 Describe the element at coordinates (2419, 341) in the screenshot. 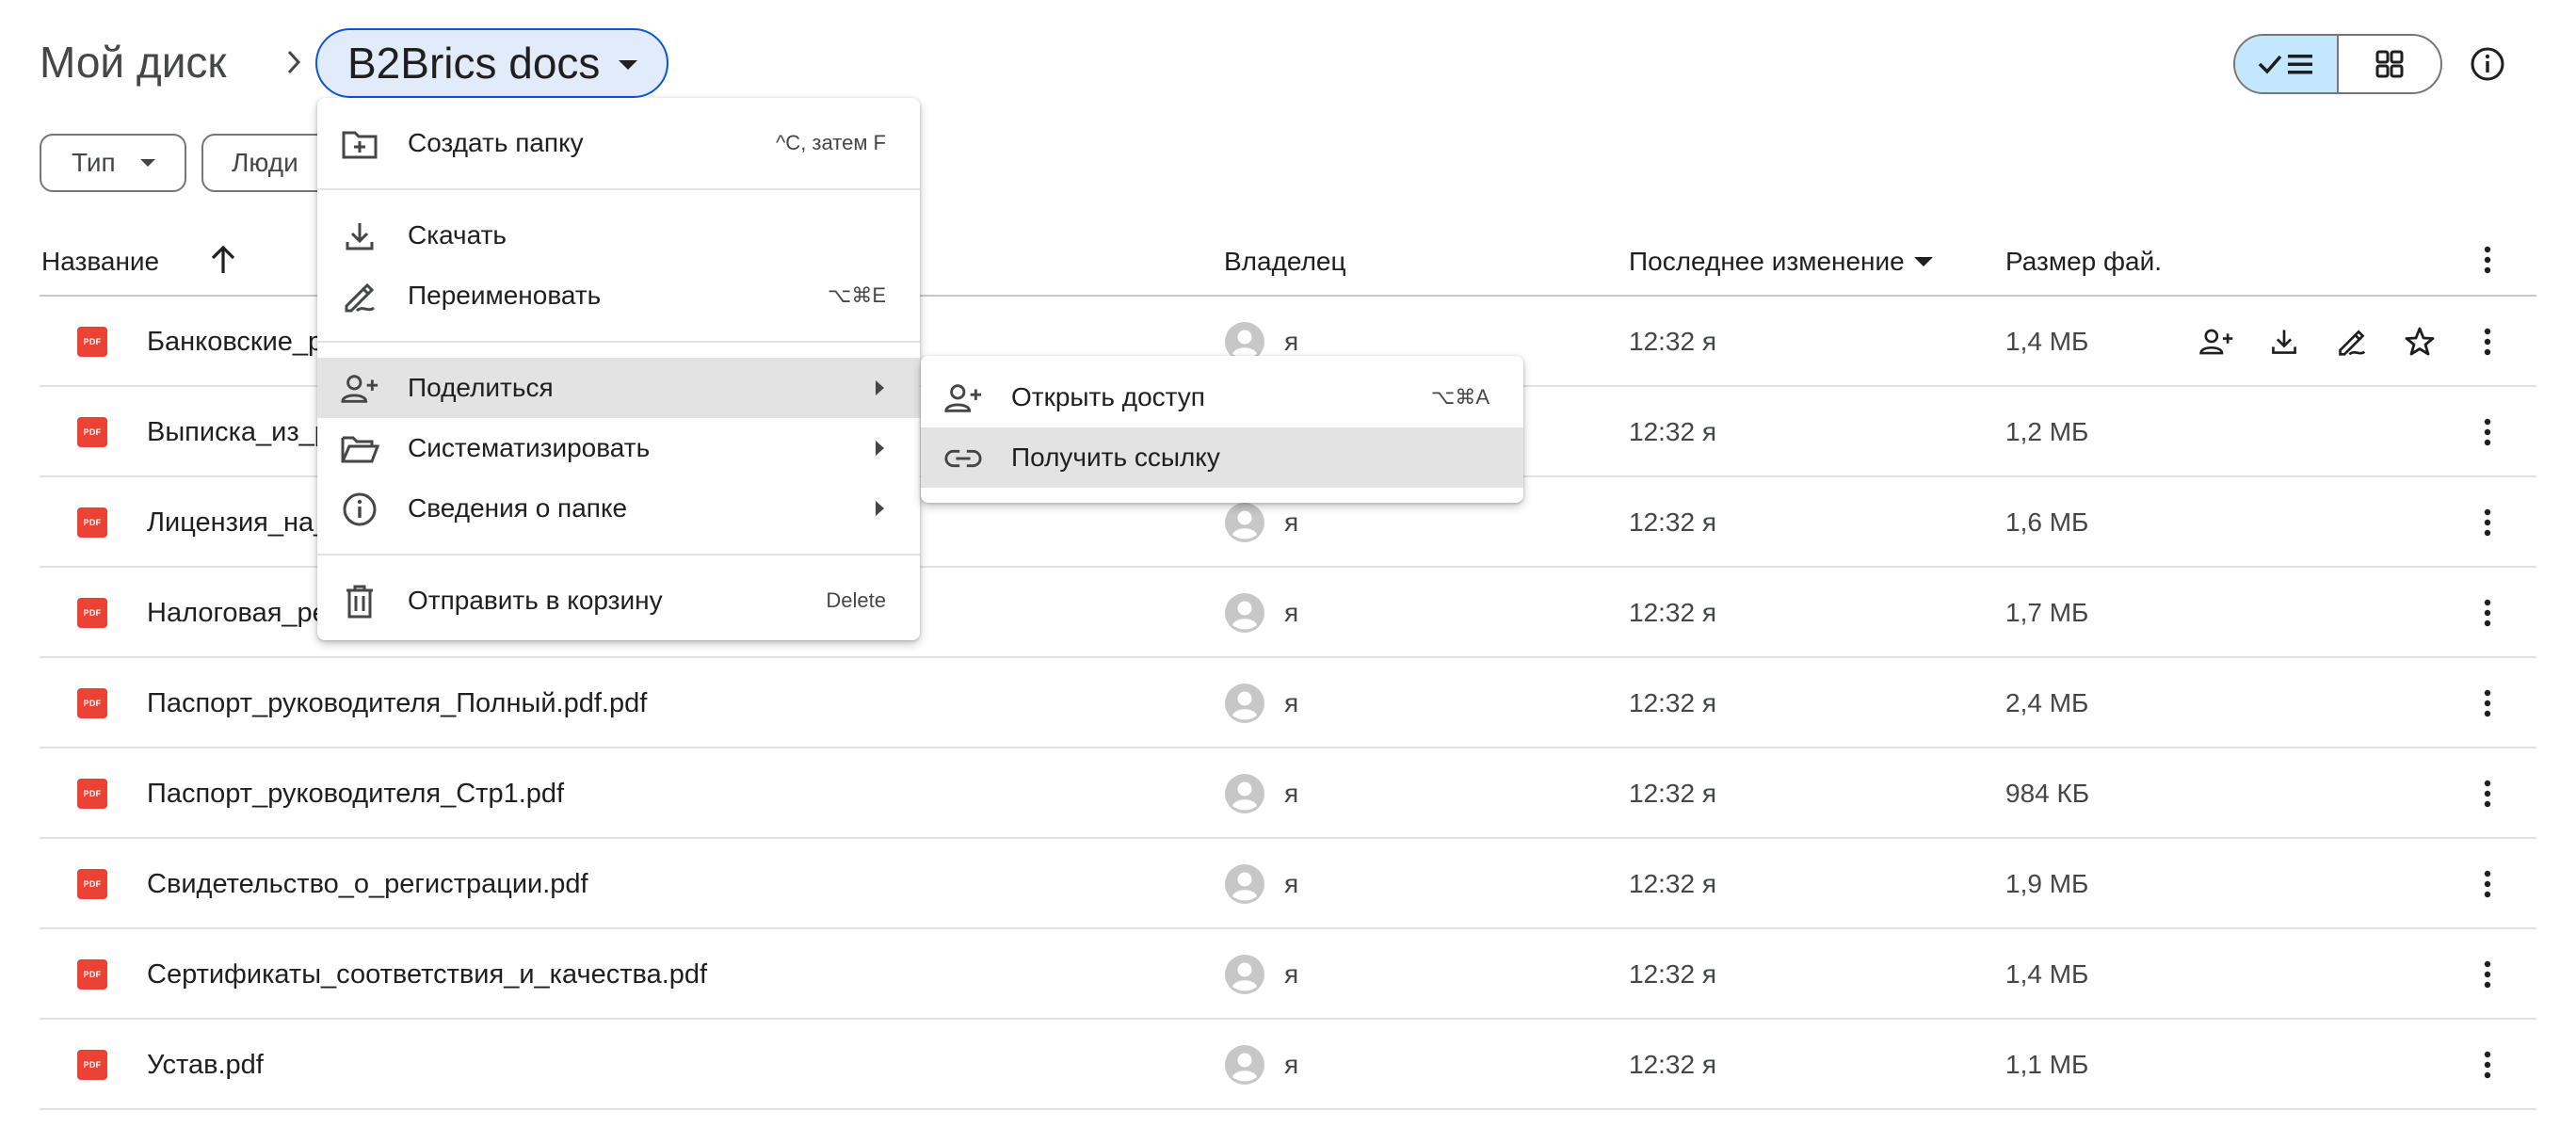

I see `star-button` at that location.